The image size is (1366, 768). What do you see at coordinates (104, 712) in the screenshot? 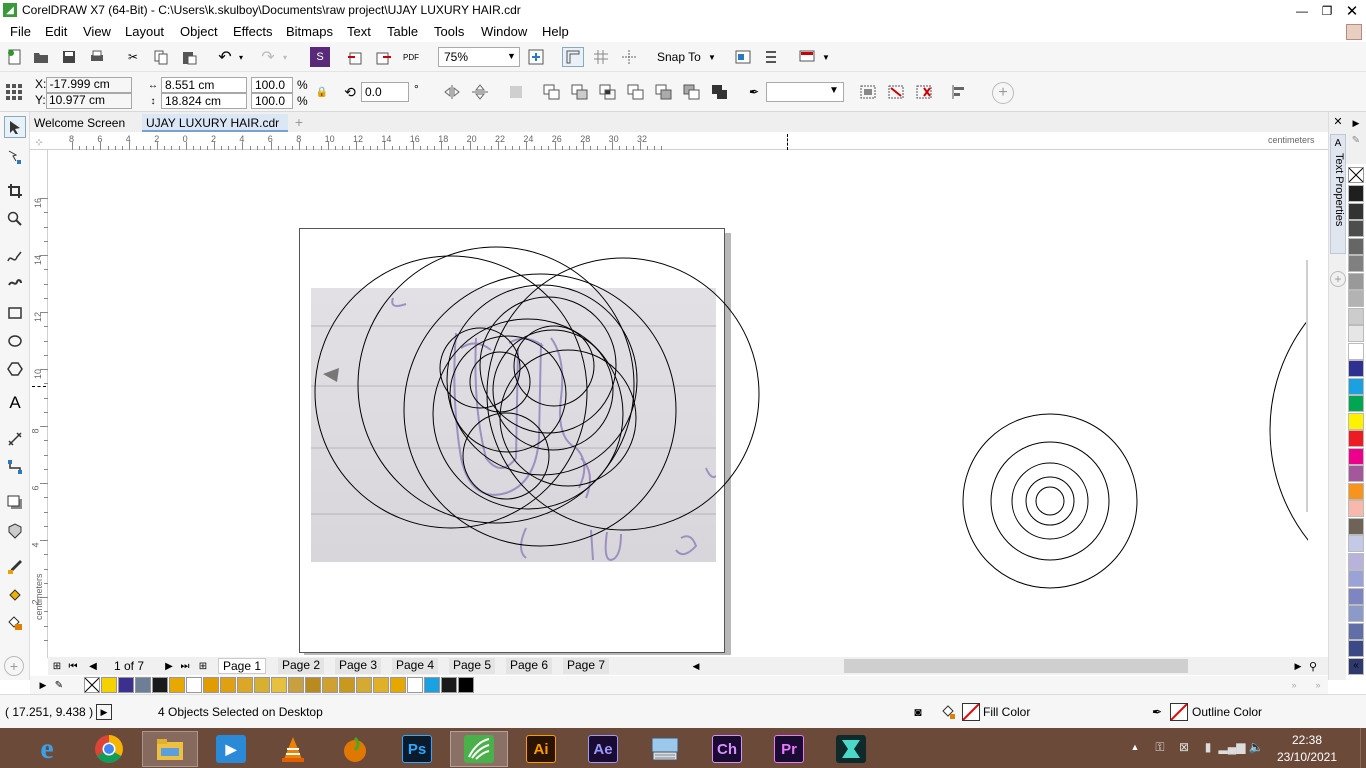
I see `status-play-icon: ▶` at bounding box center [104, 712].